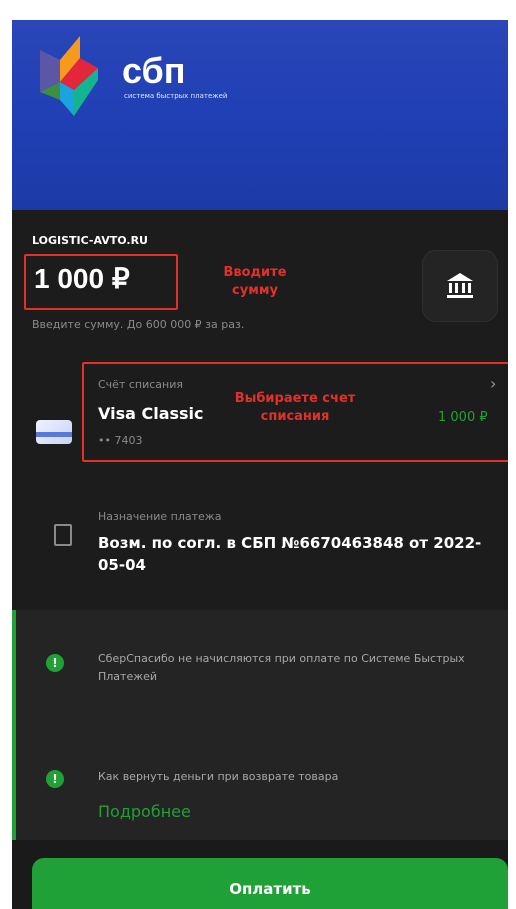  Describe the element at coordinates (120, 440) in the screenshot. I see `account-number: •• 7403` at that location.